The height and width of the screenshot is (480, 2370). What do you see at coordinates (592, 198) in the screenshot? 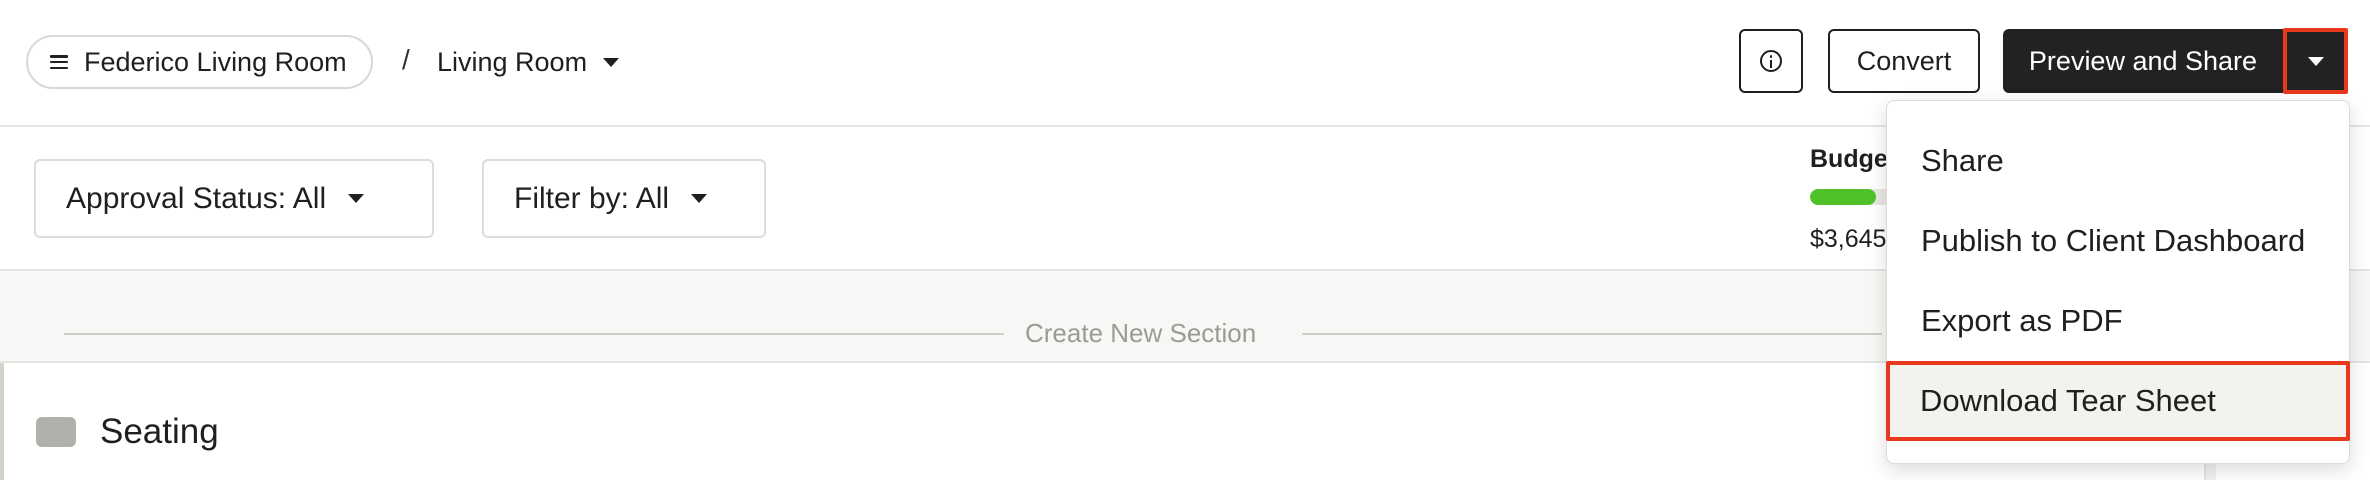
I see `filter-by-label: Filter by: All` at bounding box center [592, 198].